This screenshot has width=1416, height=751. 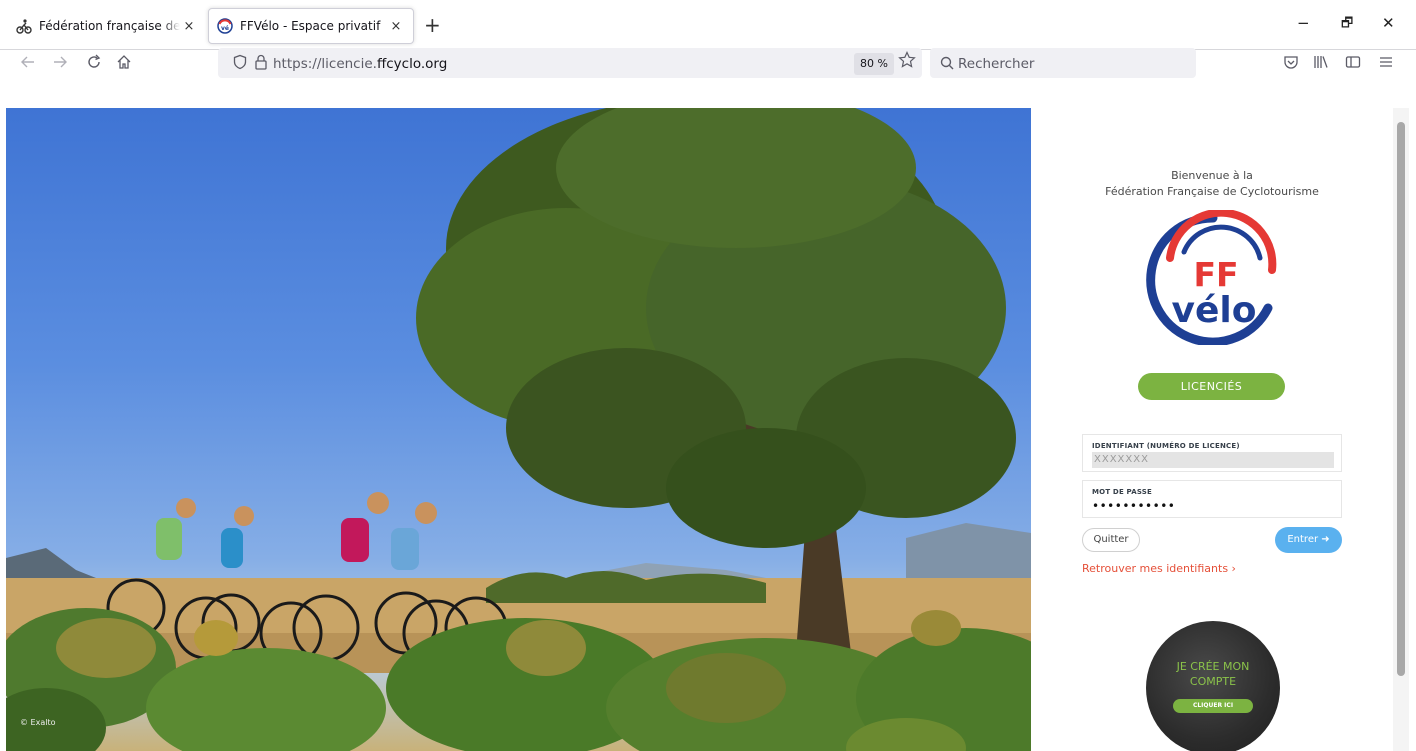 What do you see at coordinates (1212, 191) in the screenshot?
I see `welcome-line-2: Fédération Française de Cyclotourisme` at bounding box center [1212, 191].